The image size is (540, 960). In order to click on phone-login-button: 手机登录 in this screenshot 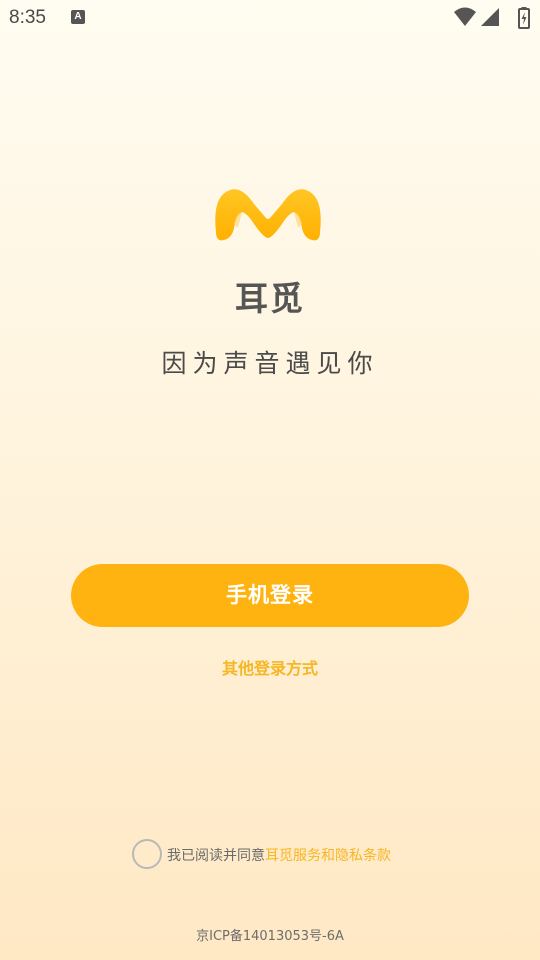, I will do `click(270, 595)`.